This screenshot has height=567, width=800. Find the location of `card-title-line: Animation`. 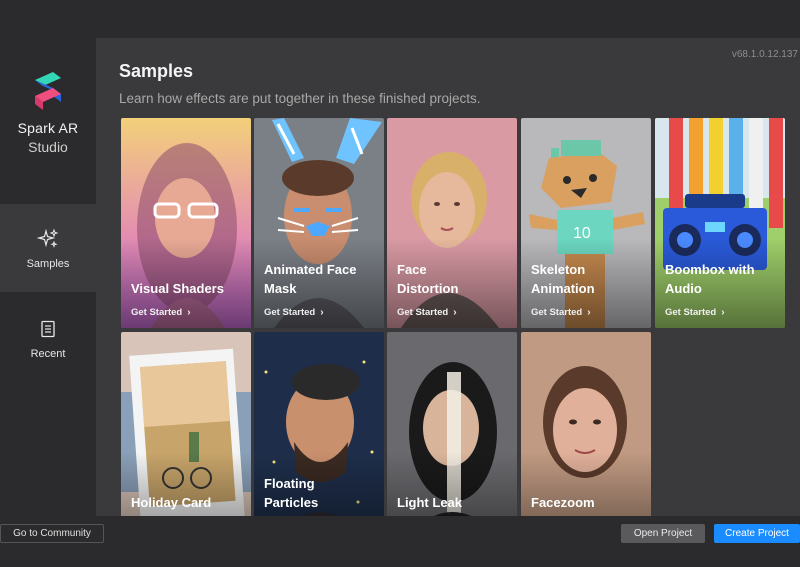

card-title-line: Animation is located at coordinates (563, 288).